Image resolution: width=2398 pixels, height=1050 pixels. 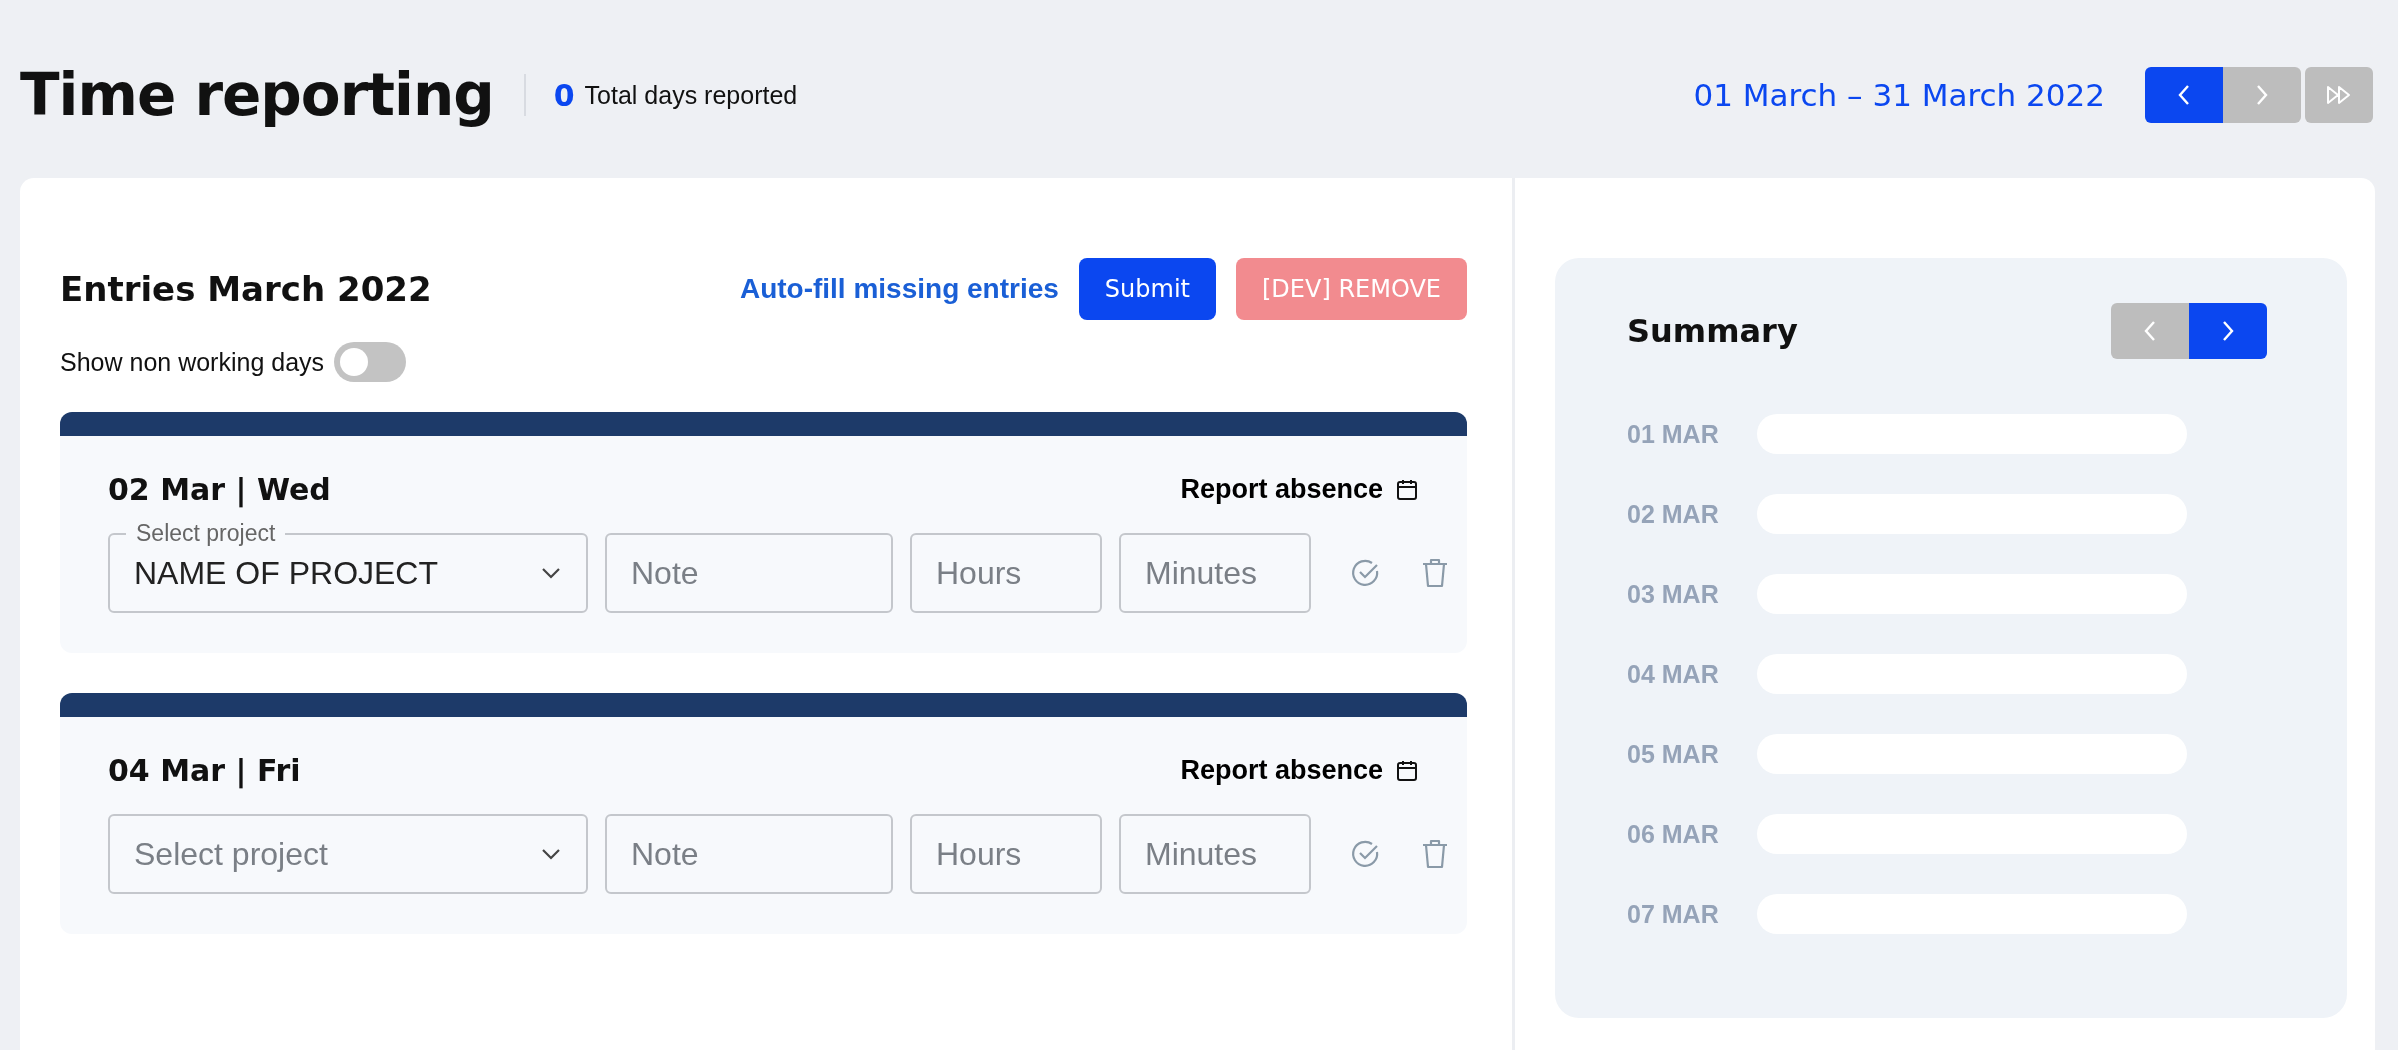 What do you see at coordinates (1147, 289) in the screenshot?
I see `submit-button: Submit` at bounding box center [1147, 289].